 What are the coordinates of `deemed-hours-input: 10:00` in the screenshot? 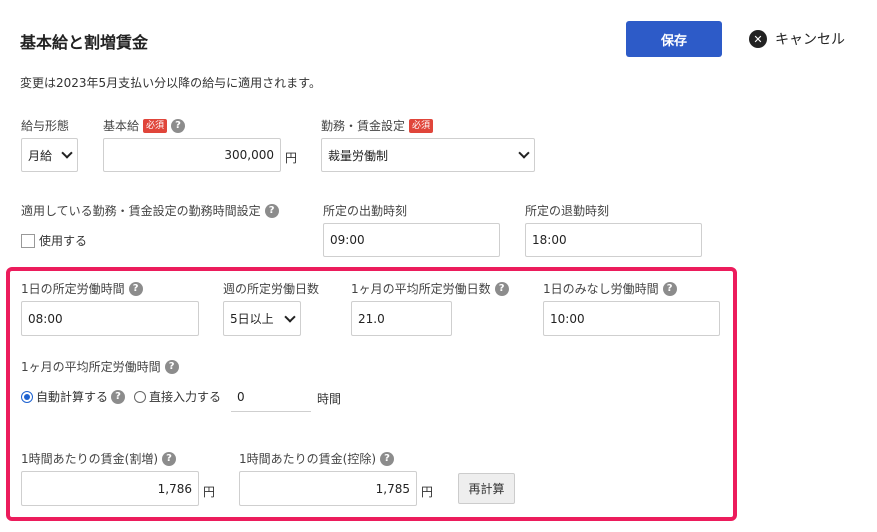 It's located at (631, 318).